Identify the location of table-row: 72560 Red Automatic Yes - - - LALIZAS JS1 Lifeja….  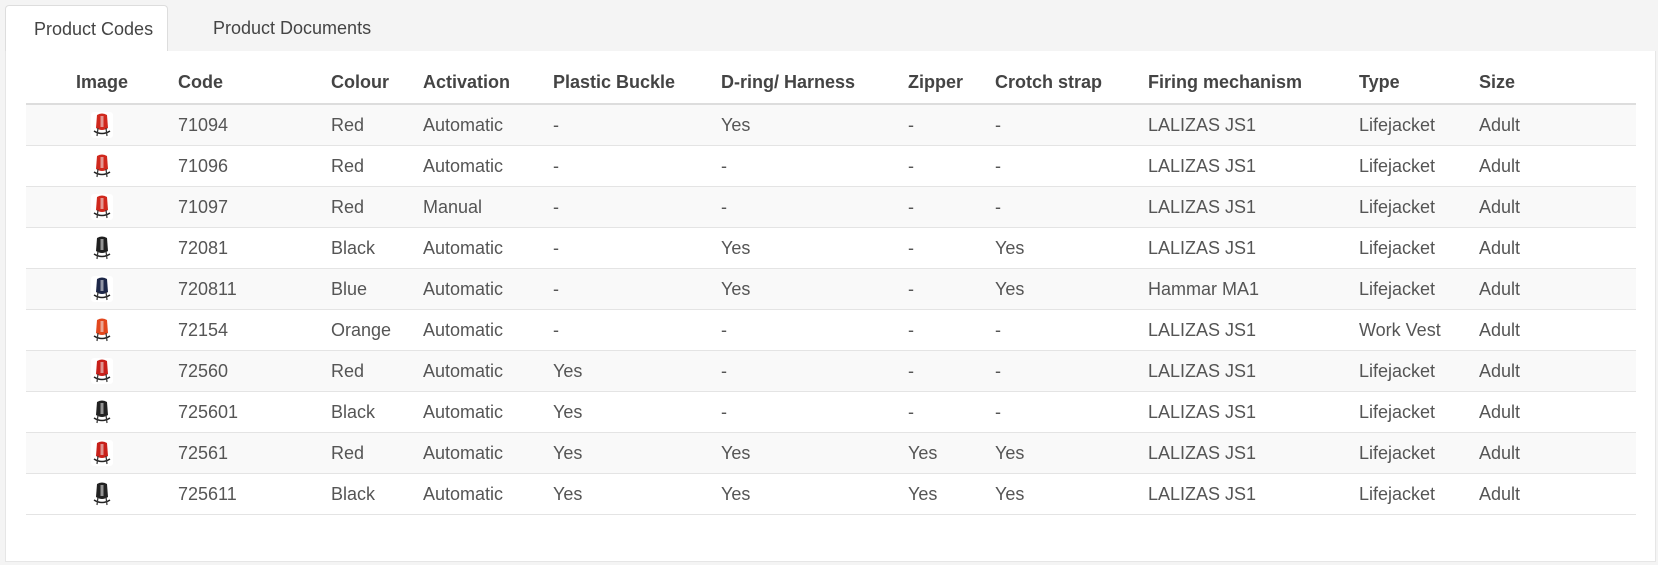
(831, 371).